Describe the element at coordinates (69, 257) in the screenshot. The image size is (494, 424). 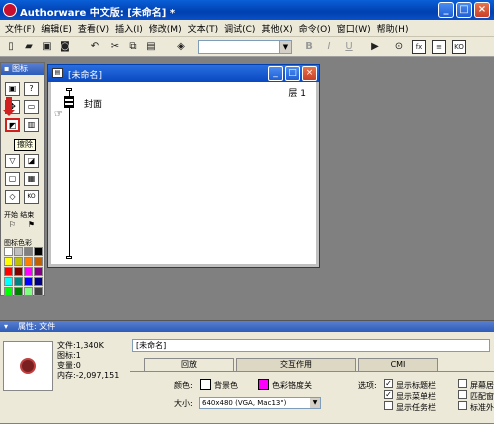
I see `flowline-end-marker` at that location.